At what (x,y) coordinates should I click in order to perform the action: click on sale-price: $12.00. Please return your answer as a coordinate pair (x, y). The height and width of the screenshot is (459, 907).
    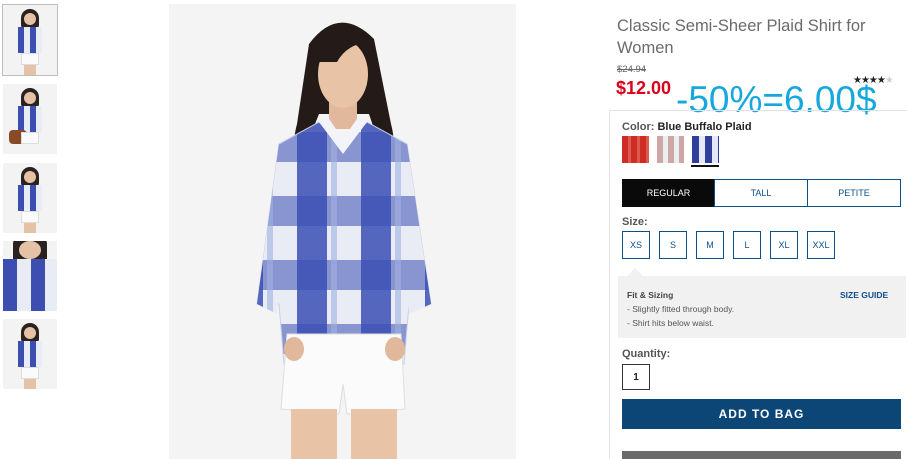
    Looking at the image, I should click on (644, 88).